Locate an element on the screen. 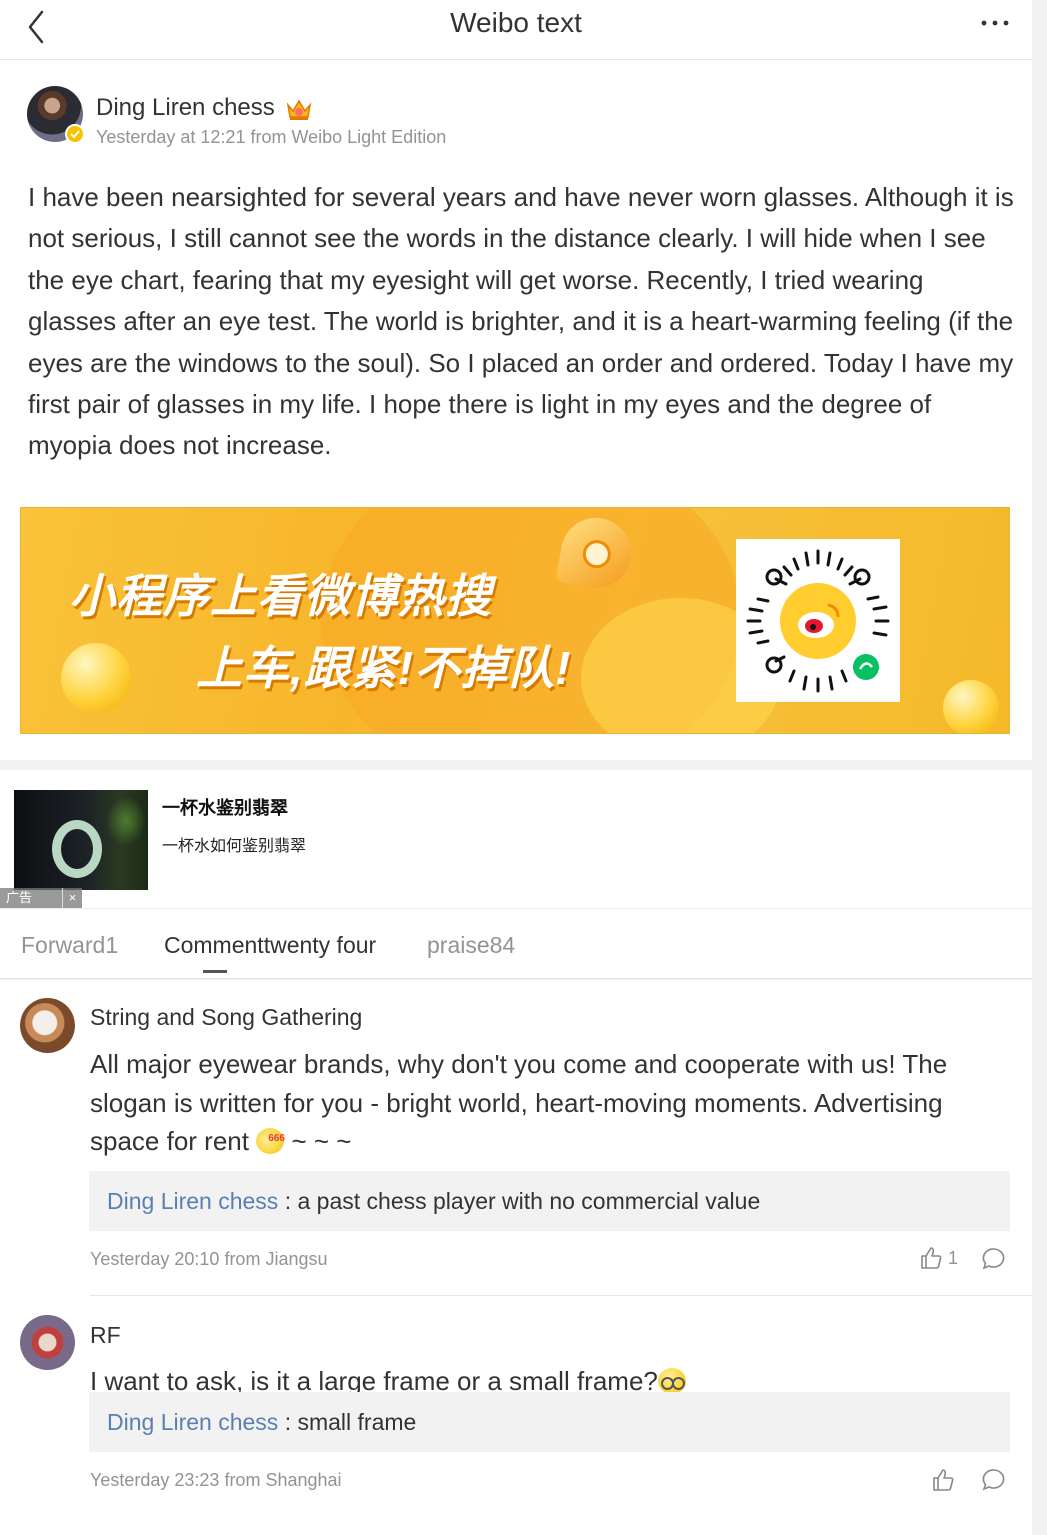 The width and height of the screenshot is (1047, 1535). top-navigation-bar: Weibo text is located at coordinates (516, 30).